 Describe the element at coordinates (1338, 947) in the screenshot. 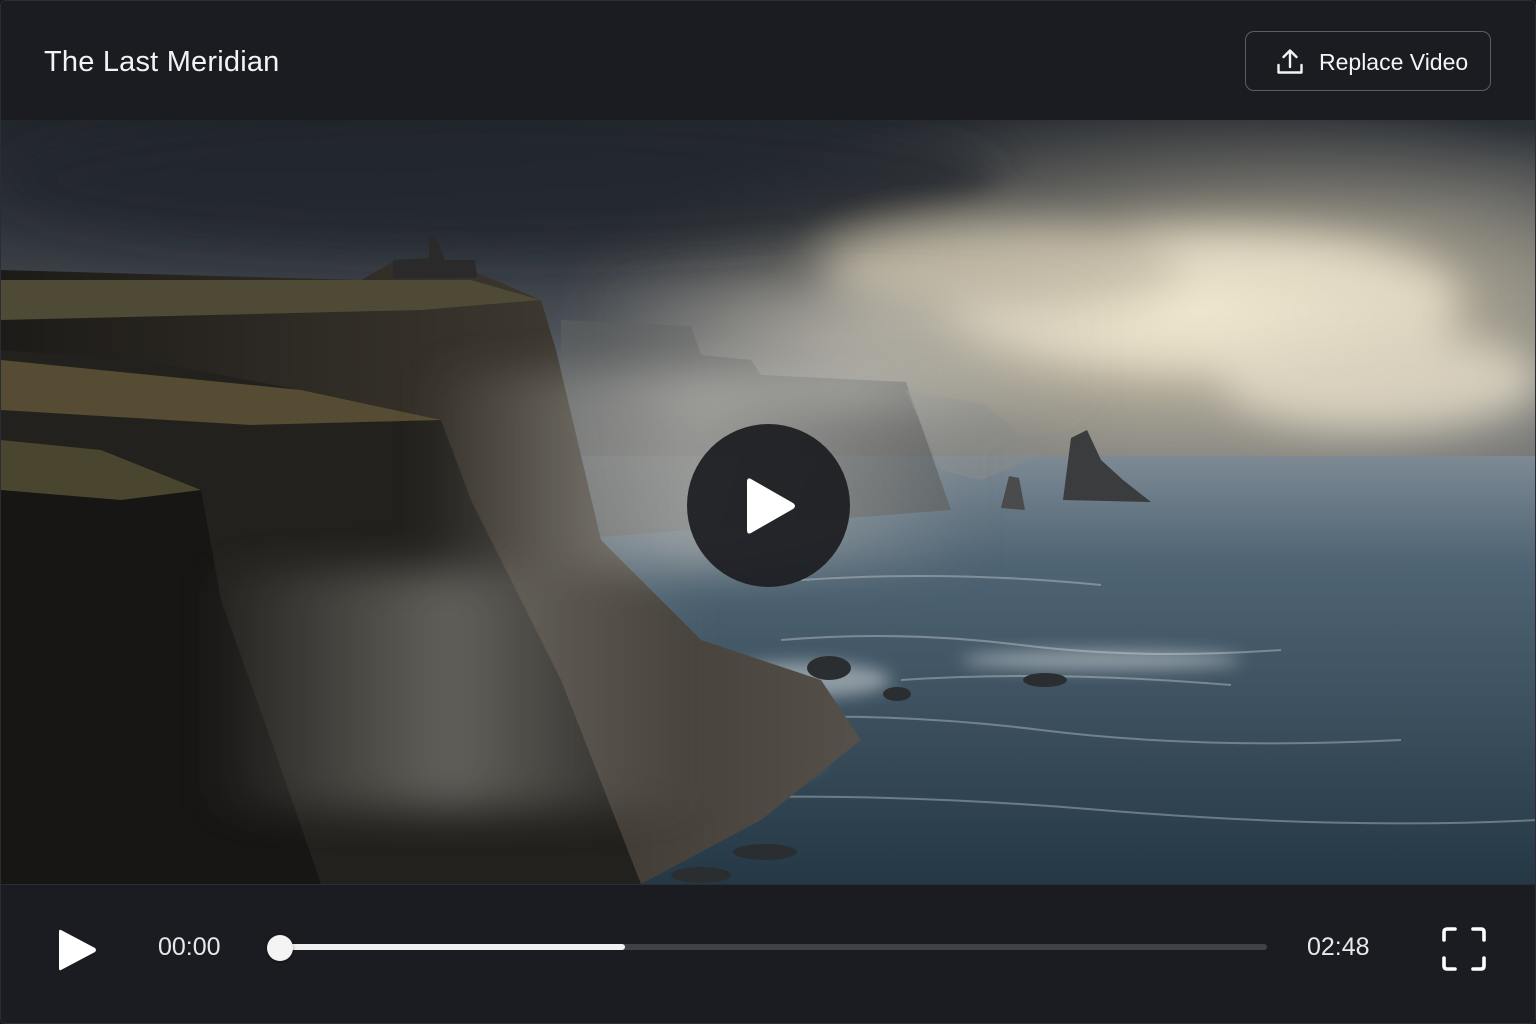

I see `total-time: 02:48` at that location.